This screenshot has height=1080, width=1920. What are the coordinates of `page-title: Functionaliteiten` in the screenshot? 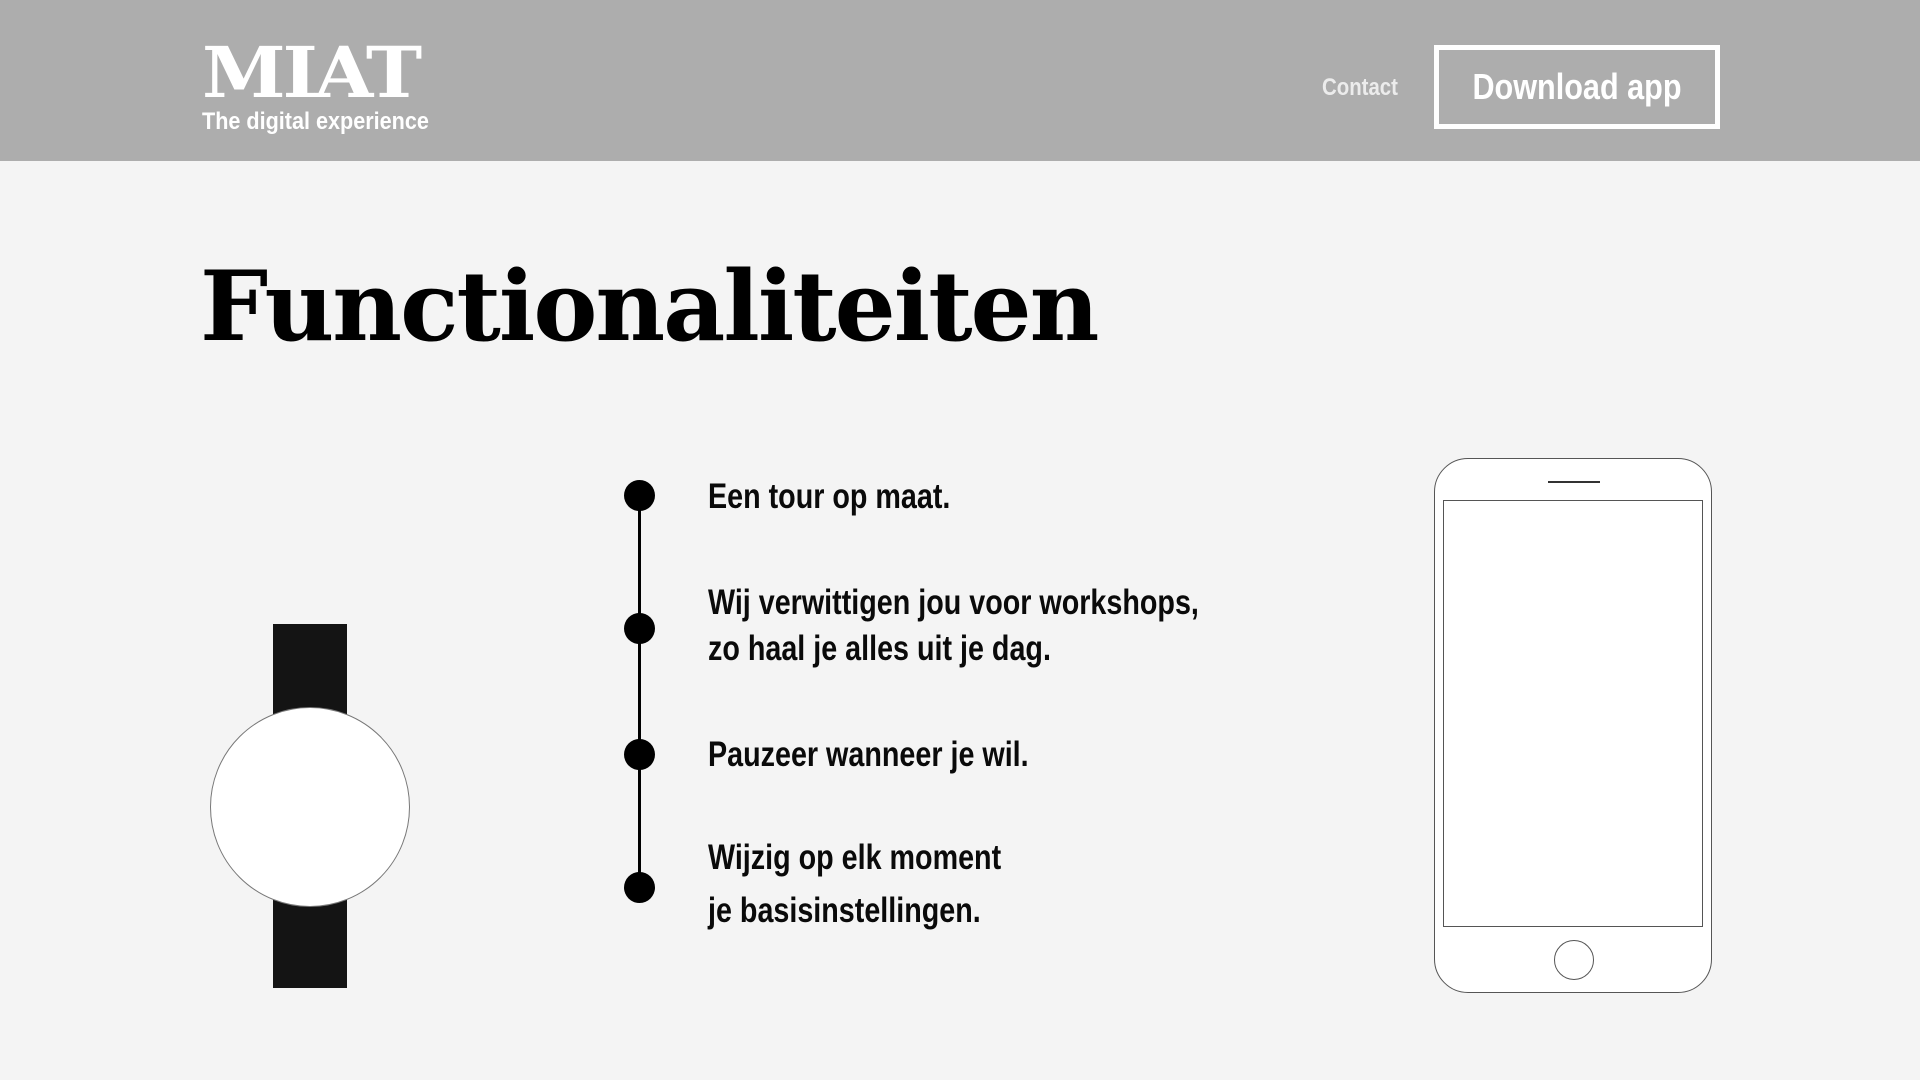 It's located at (649, 306).